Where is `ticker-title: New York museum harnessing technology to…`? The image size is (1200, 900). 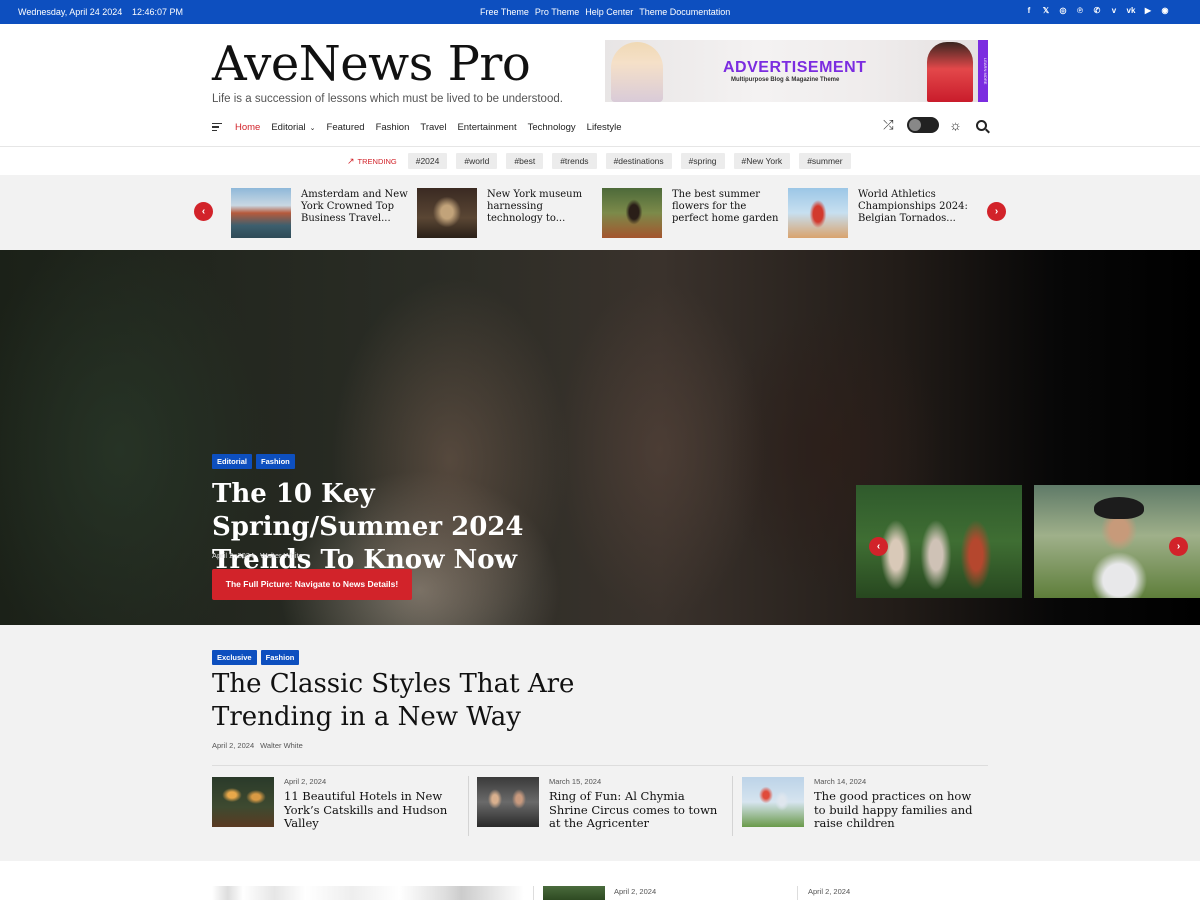 ticker-title: New York museum harnessing technology to… is located at coordinates (543, 213).